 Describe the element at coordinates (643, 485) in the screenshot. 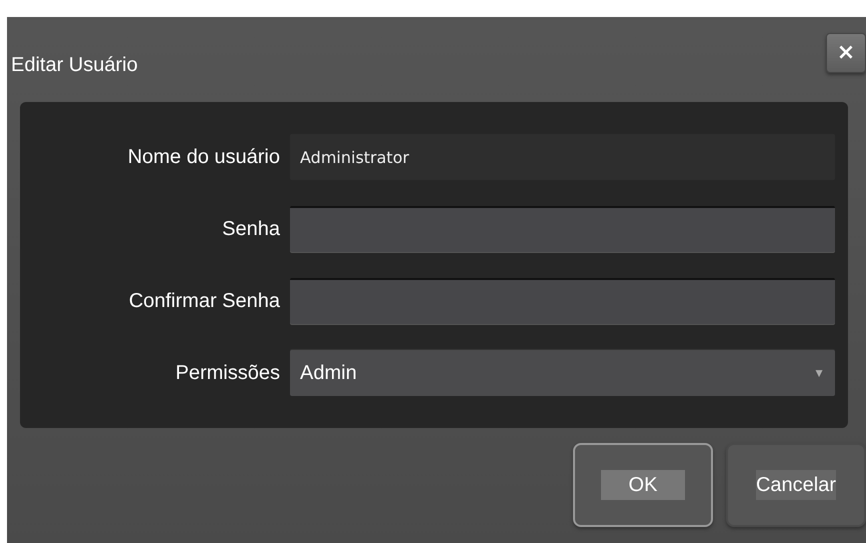

I see `ok-button: OK` at that location.